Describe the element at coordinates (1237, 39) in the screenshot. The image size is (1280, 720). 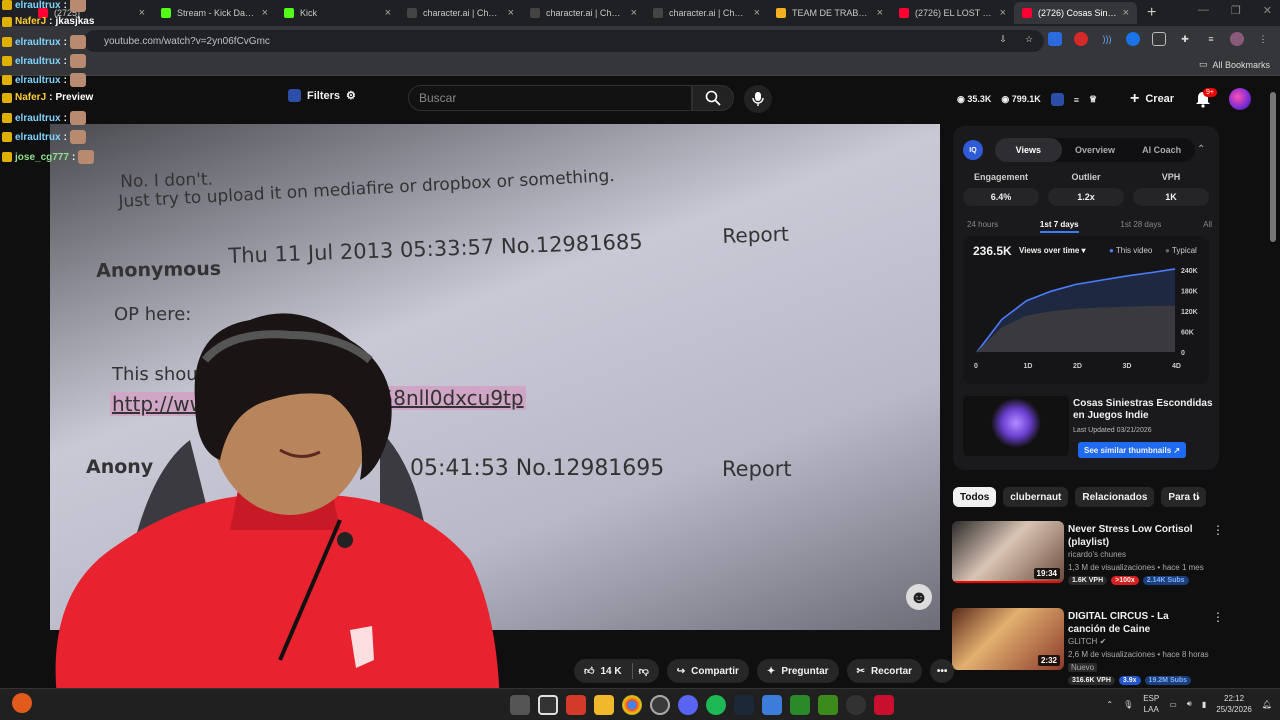
I see `profile-icon` at that location.